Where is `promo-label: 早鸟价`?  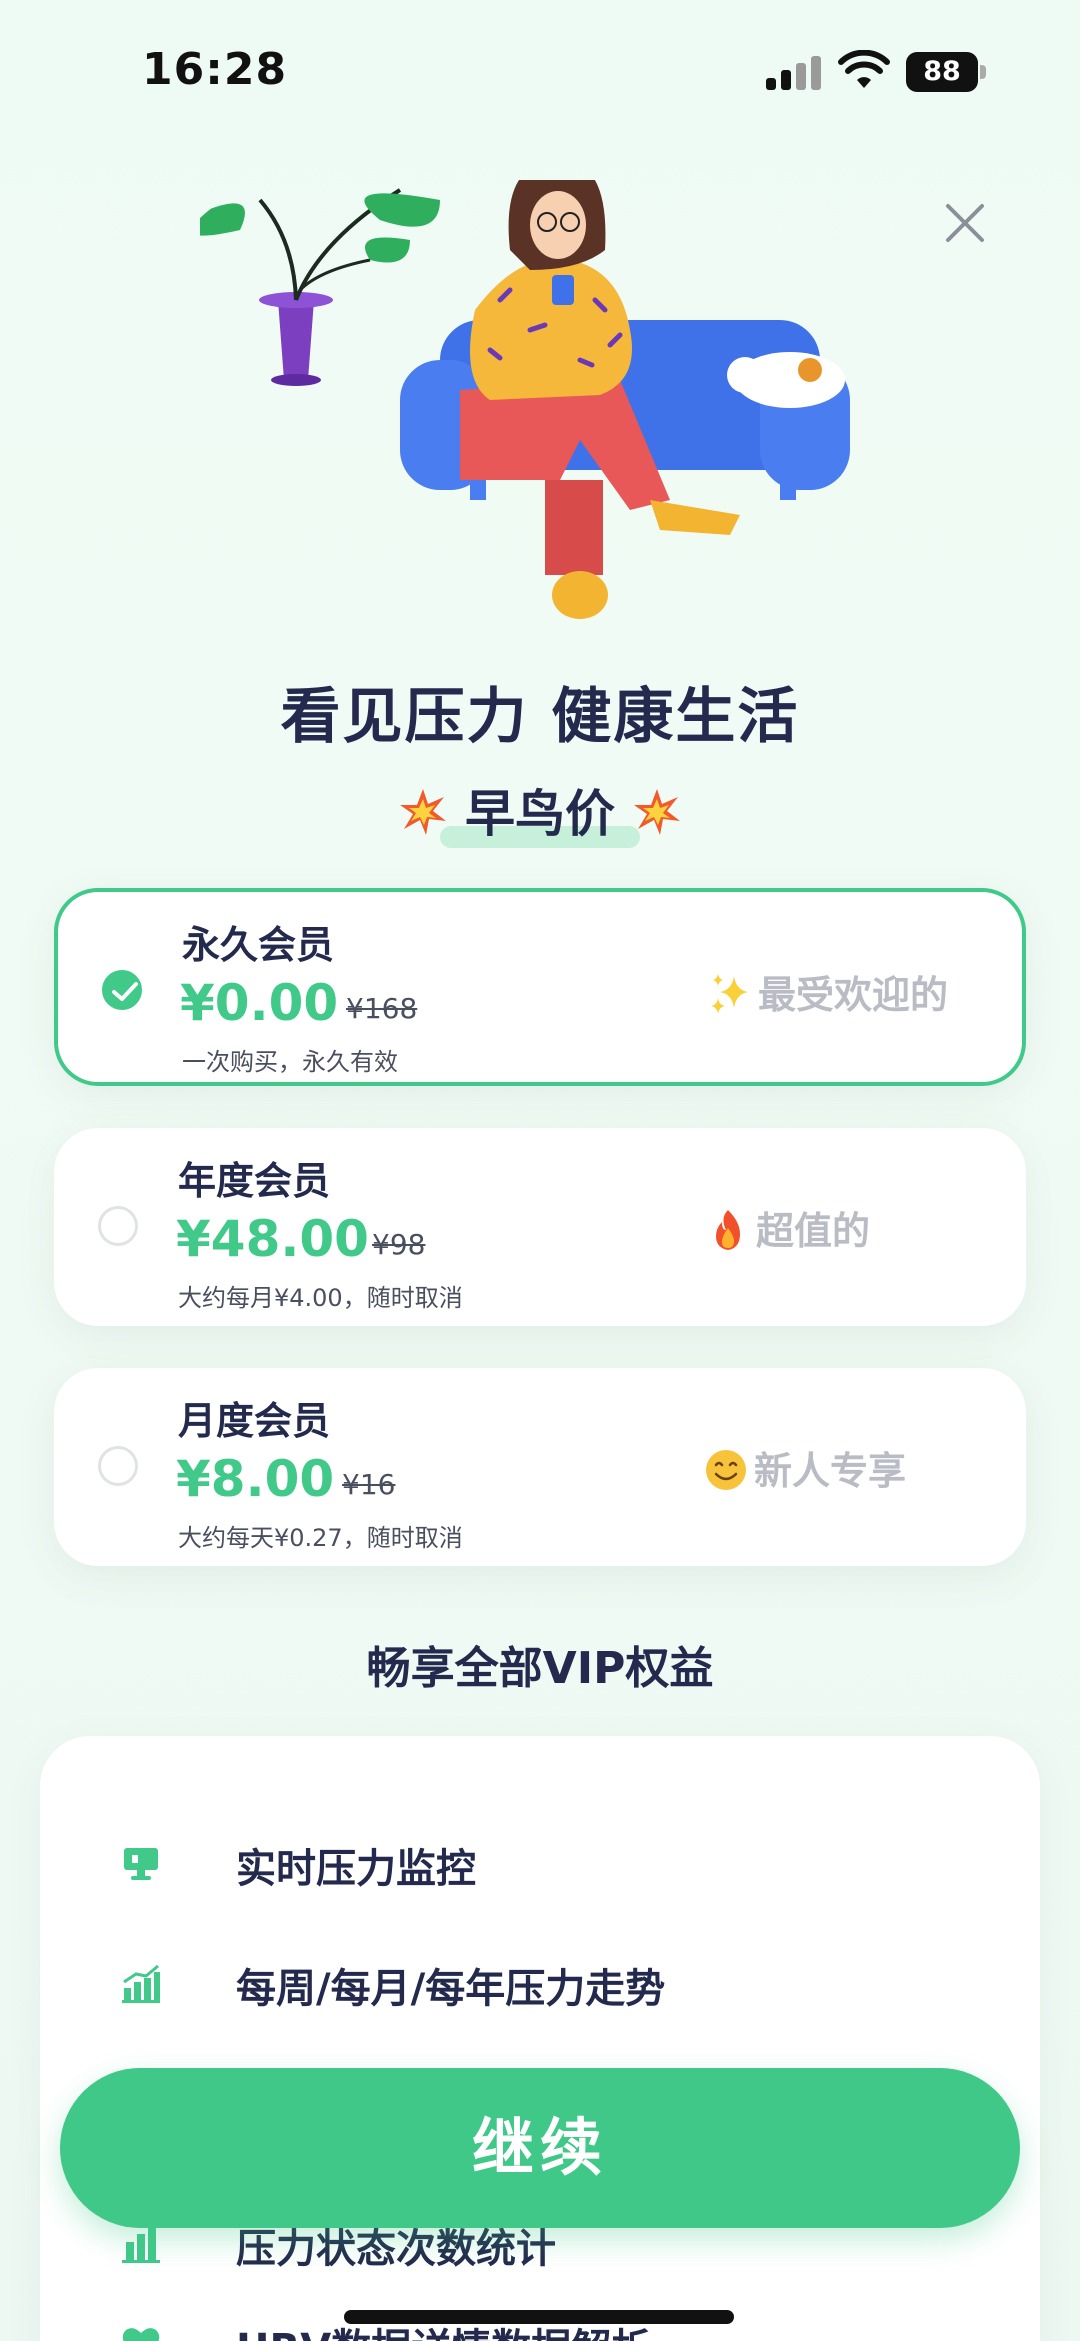
promo-label: 早鸟价 is located at coordinates (540, 814).